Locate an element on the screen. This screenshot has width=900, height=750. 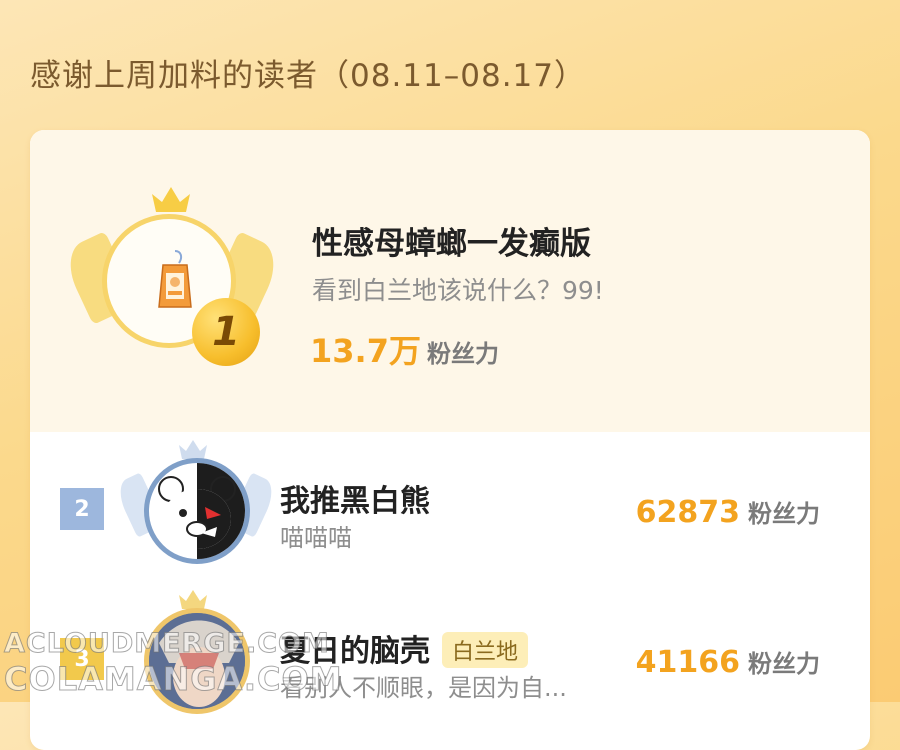
avatar is located at coordinates (197, 511).